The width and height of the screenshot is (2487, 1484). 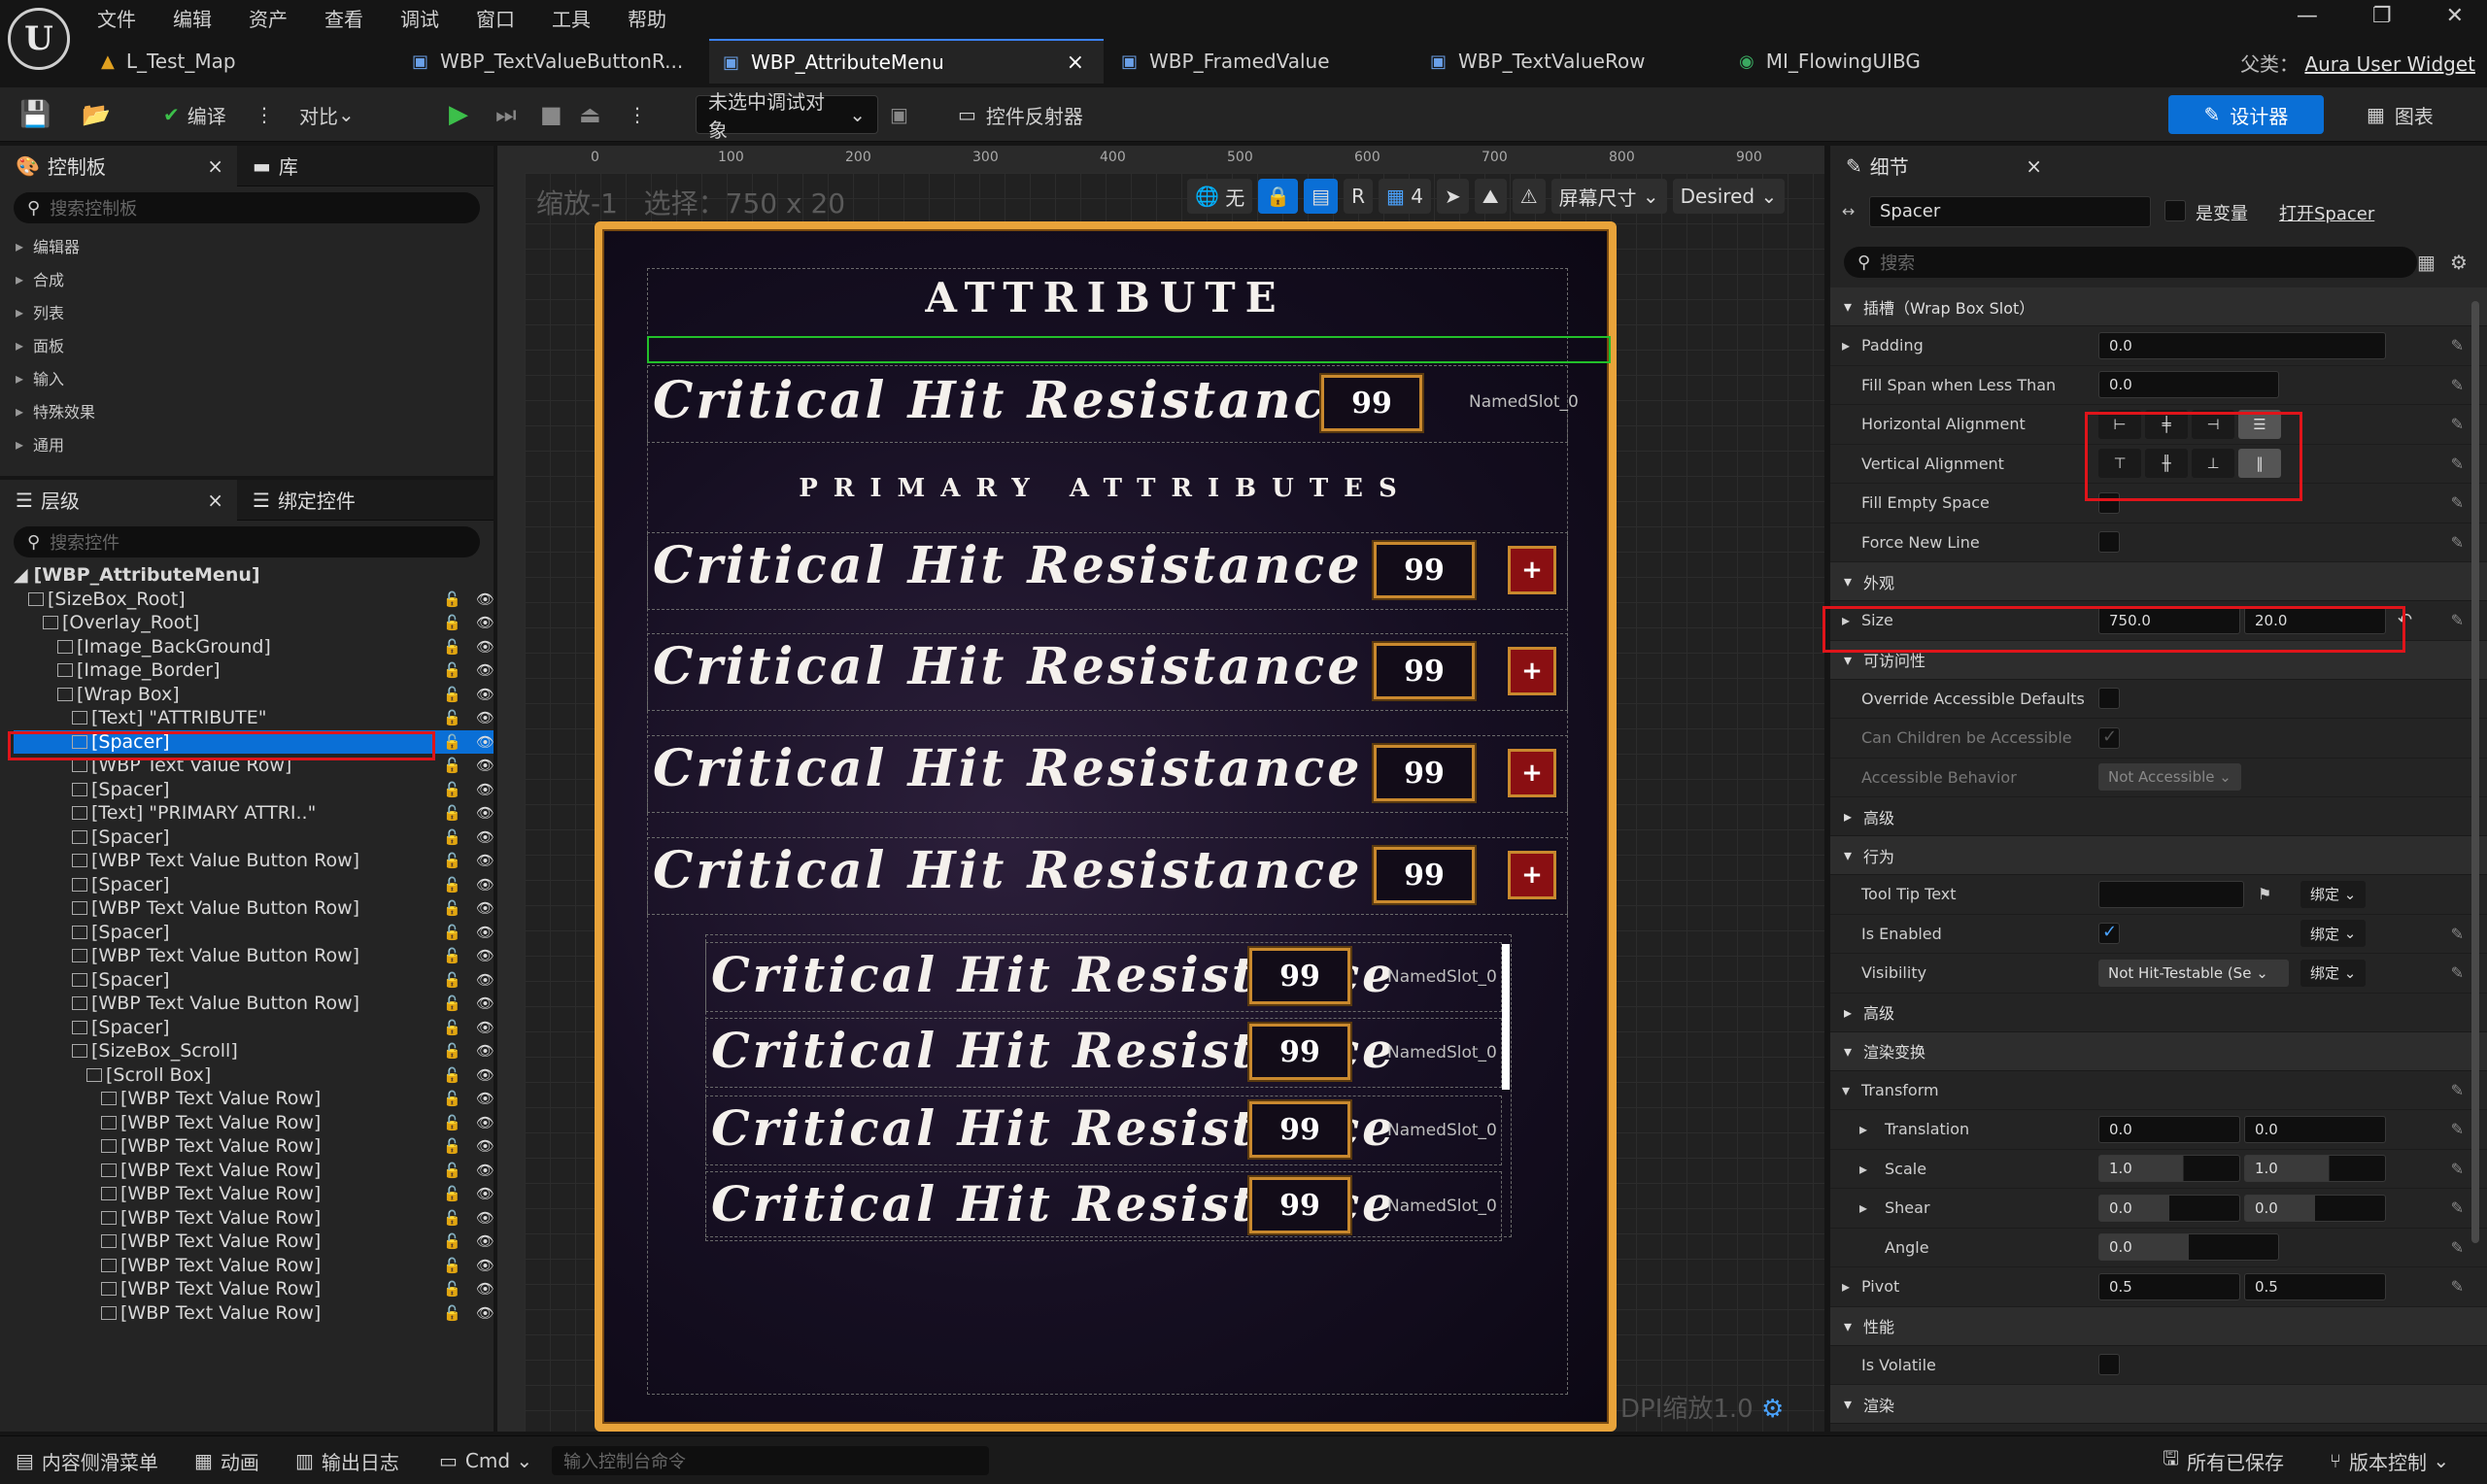 What do you see at coordinates (495, 18) in the screenshot?
I see `menu-window: 窗口` at bounding box center [495, 18].